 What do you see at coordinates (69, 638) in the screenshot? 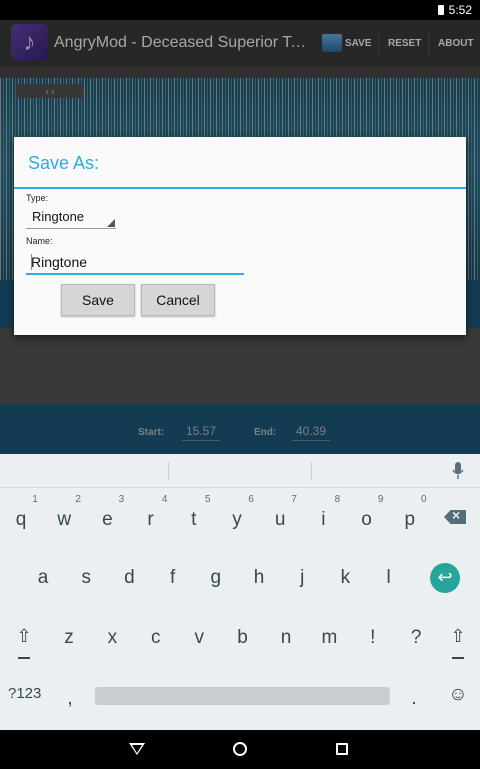
I see `key-z: z` at bounding box center [69, 638].